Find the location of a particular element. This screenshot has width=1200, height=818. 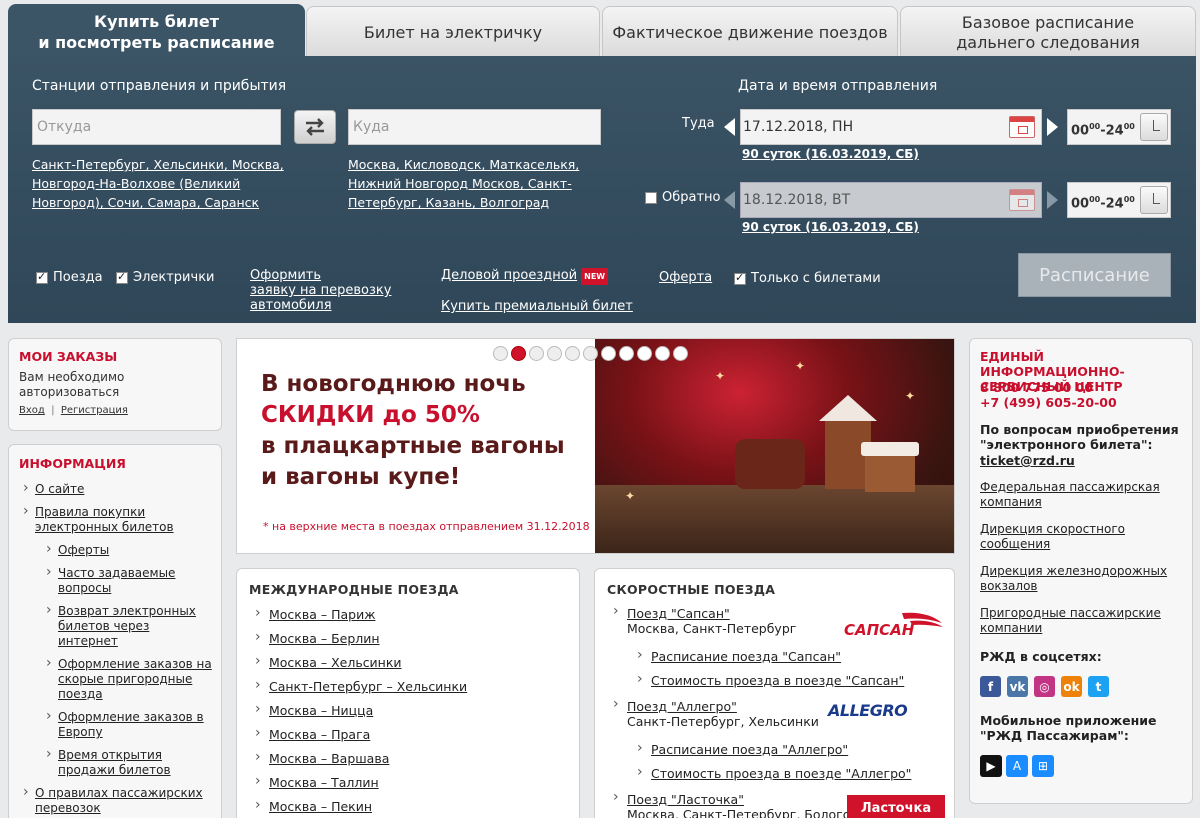

vk-icon: vk is located at coordinates (1017, 686).